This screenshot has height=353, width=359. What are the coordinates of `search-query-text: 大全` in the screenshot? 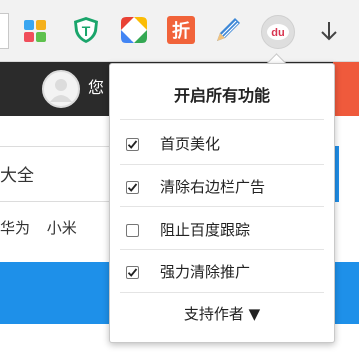 It's located at (17, 176).